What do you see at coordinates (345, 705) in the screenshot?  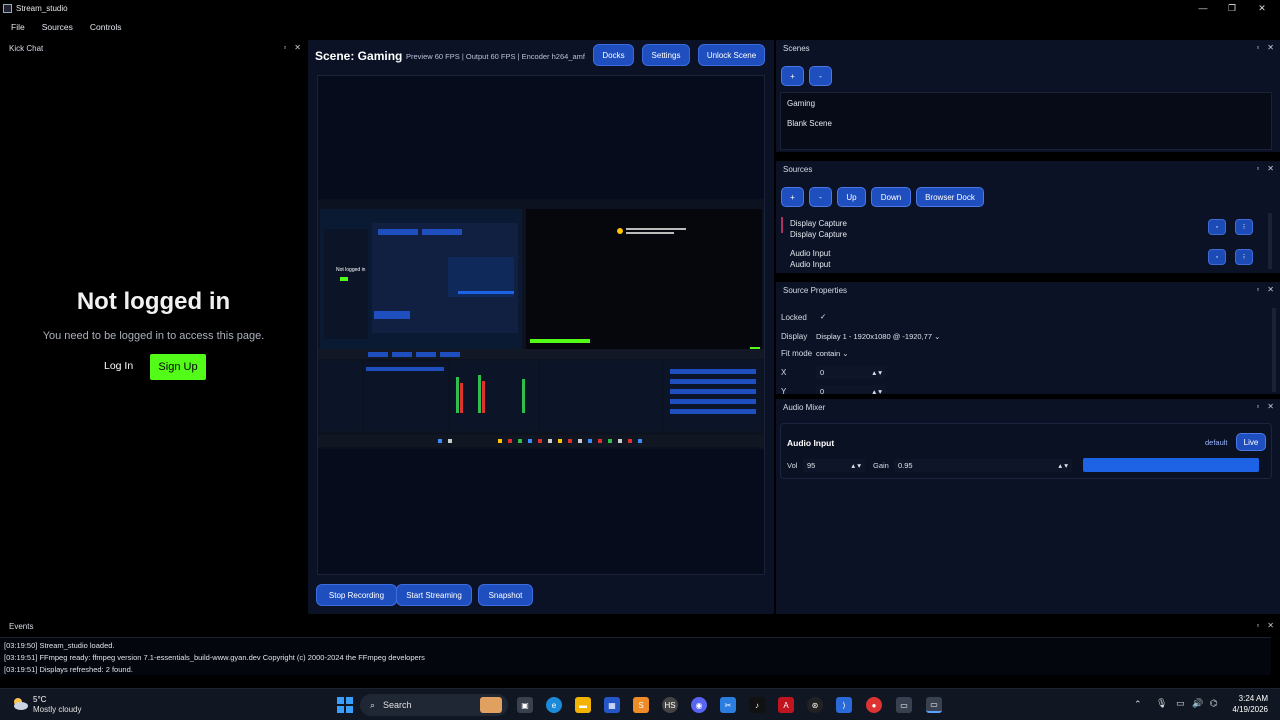 I see `start-icon` at bounding box center [345, 705].